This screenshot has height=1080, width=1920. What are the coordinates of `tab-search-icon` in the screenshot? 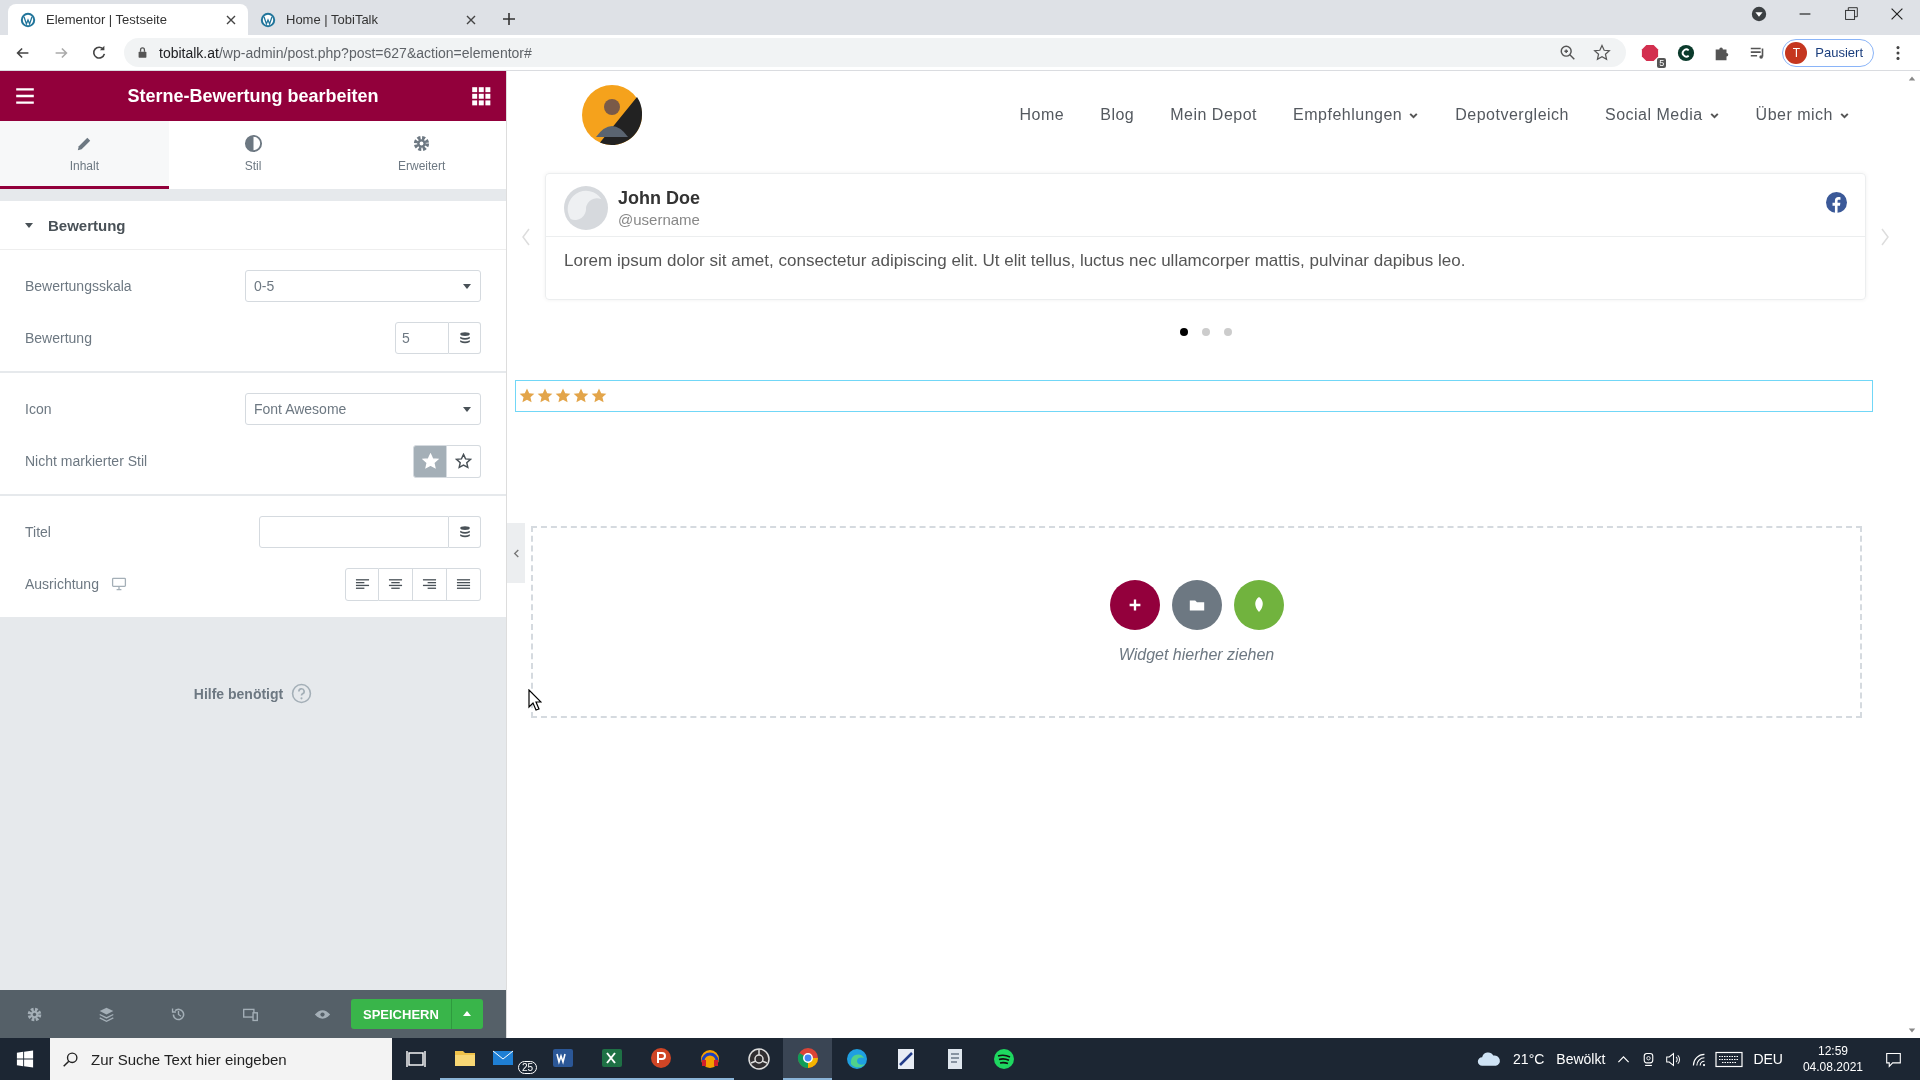 It's located at (1759, 13).